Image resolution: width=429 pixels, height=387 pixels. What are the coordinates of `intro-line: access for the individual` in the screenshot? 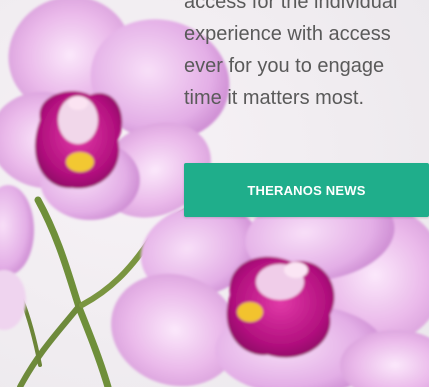 It's located at (291, 6).